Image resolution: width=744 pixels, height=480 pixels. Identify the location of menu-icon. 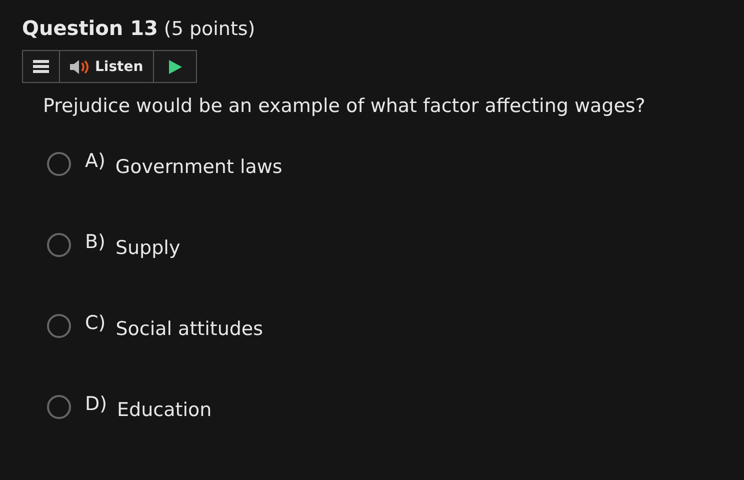
(41, 67).